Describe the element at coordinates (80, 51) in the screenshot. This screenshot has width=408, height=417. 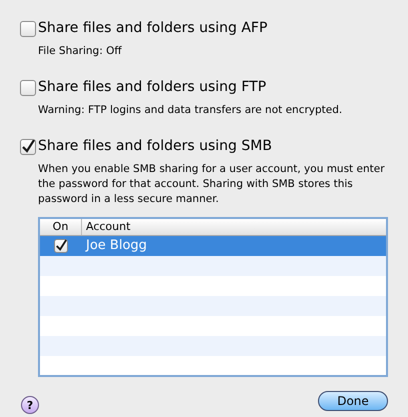
I see `description-text: File Sharing: Off` at that location.